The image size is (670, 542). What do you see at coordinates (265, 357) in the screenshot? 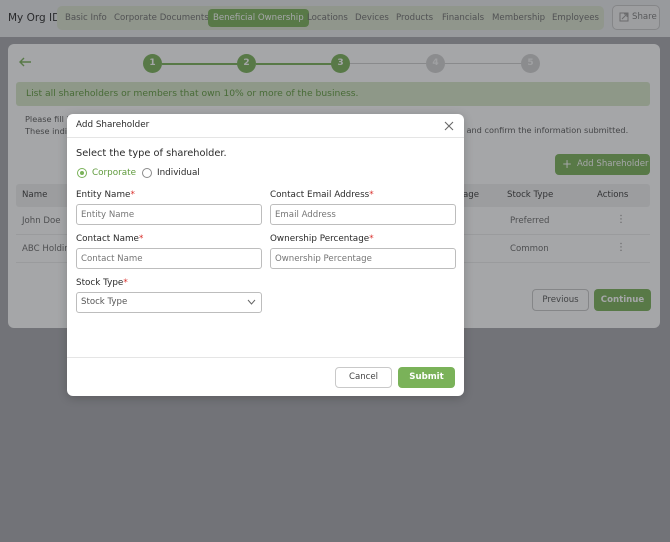
I see `modal-footer-divider` at bounding box center [265, 357].